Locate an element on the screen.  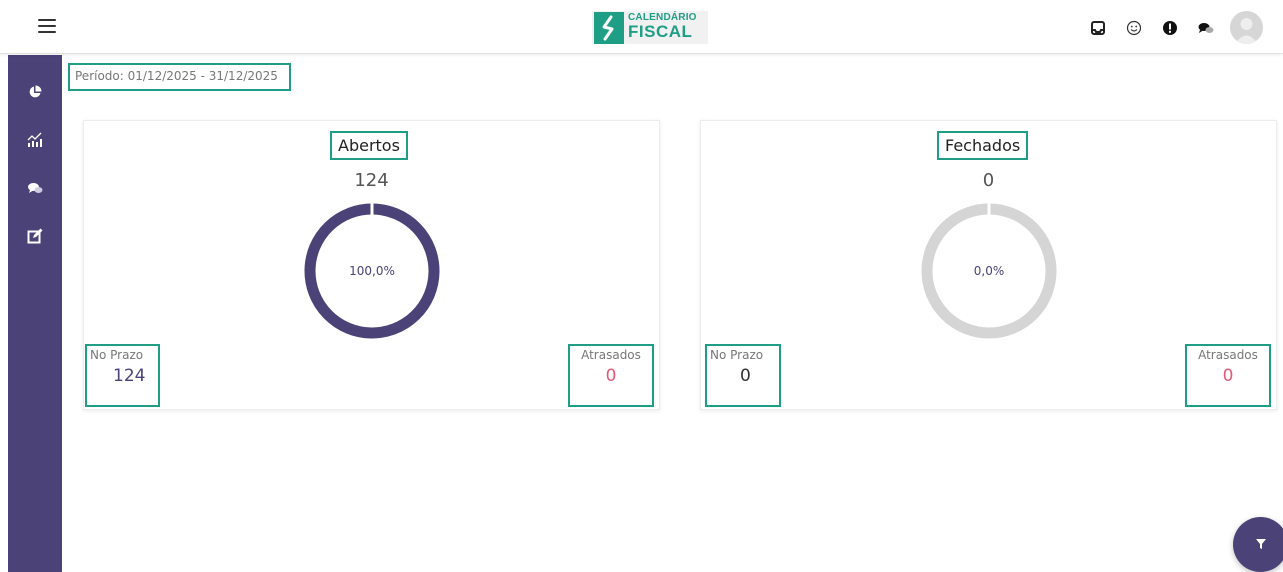
filter-icon is located at coordinates (1261, 544).